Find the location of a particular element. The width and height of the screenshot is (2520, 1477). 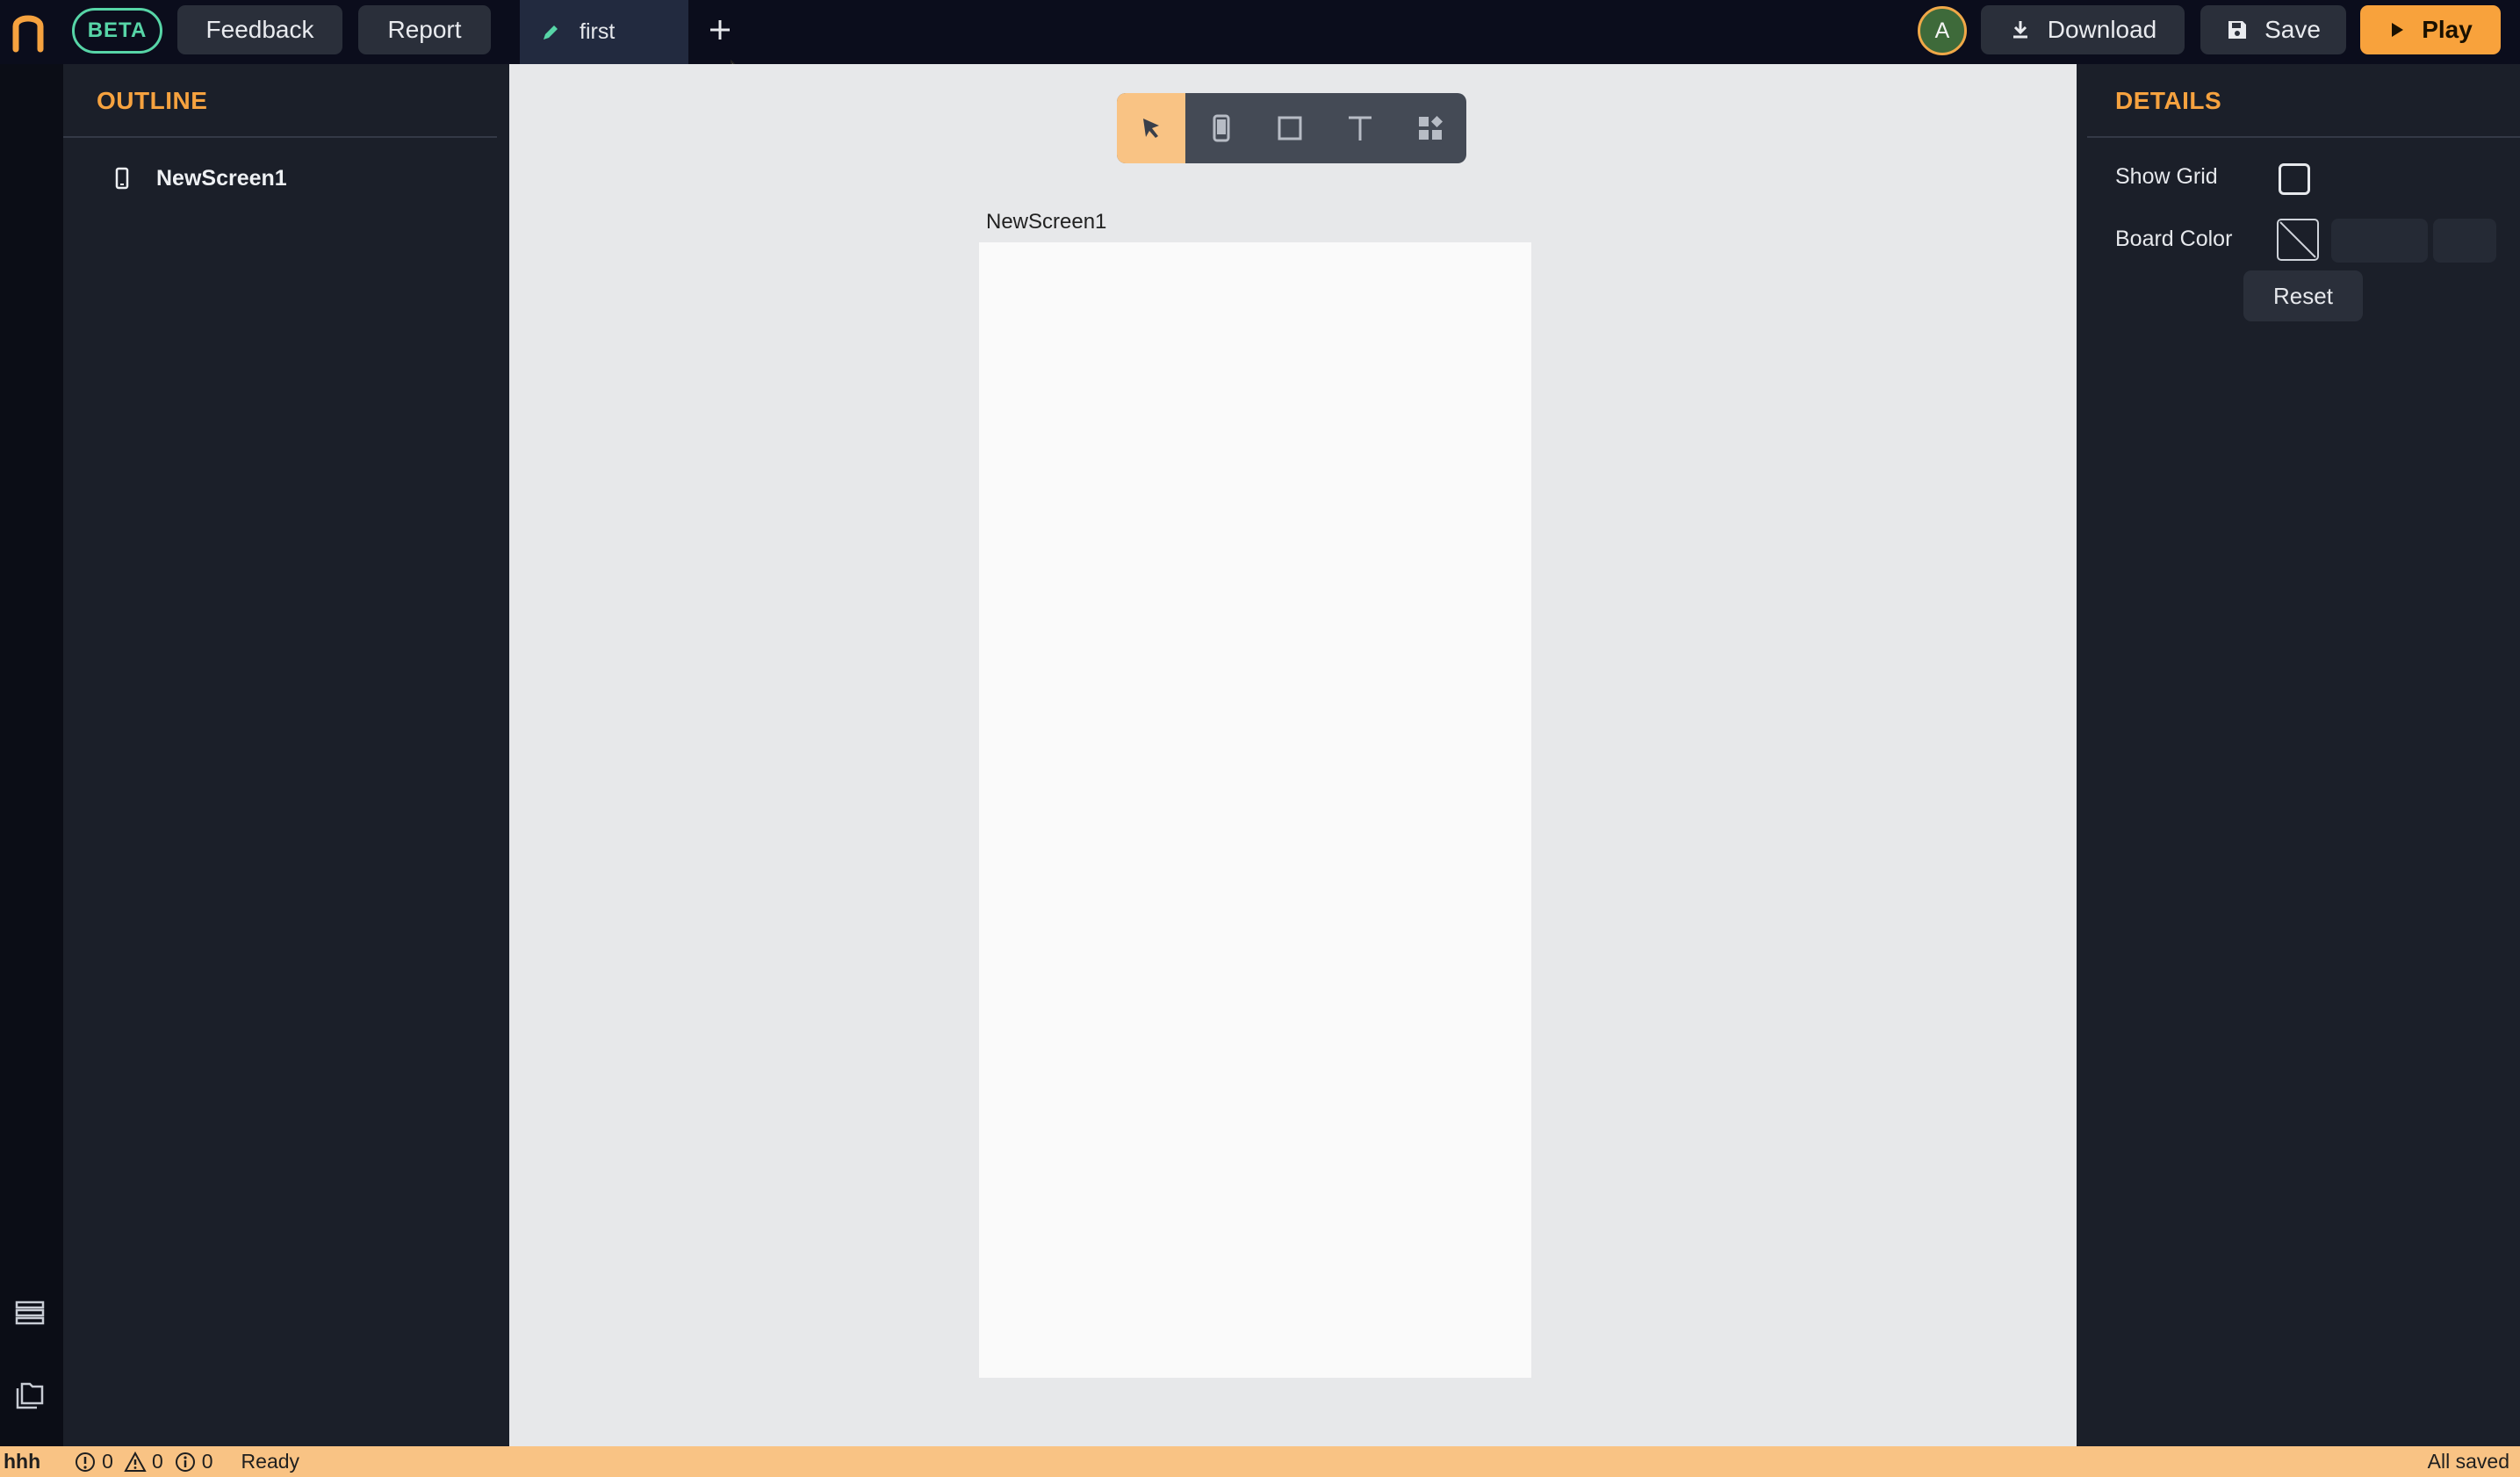

error-count-value: 0 is located at coordinates (107, 1462).